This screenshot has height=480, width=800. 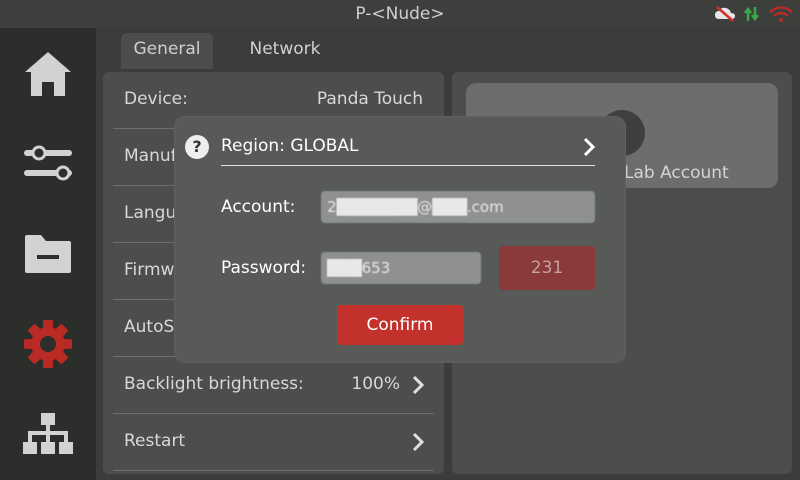 What do you see at coordinates (369, 99) in the screenshot?
I see `row-value: Panda Touch` at bounding box center [369, 99].